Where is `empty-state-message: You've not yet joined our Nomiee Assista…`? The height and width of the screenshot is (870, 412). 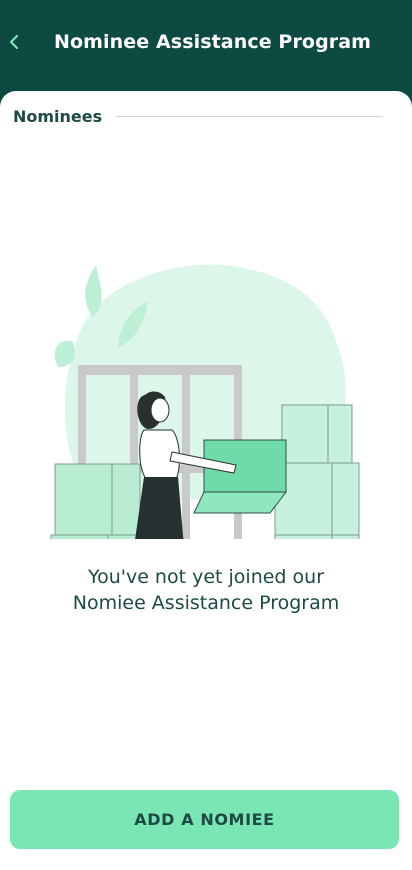
empty-state-message: You've not yet joined our Nomiee Assista… is located at coordinates (206, 590).